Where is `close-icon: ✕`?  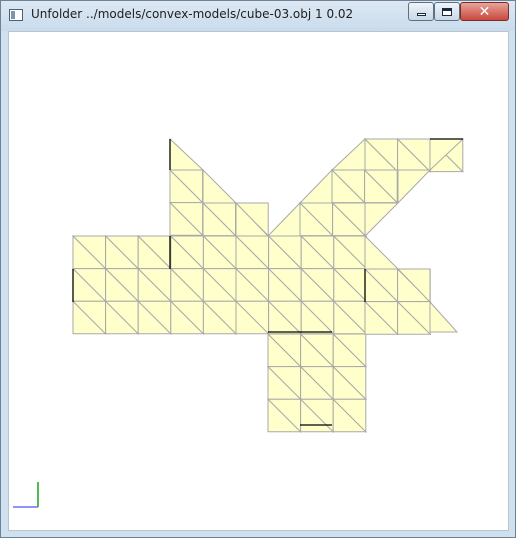
close-icon: ✕ is located at coordinates (484, 11).